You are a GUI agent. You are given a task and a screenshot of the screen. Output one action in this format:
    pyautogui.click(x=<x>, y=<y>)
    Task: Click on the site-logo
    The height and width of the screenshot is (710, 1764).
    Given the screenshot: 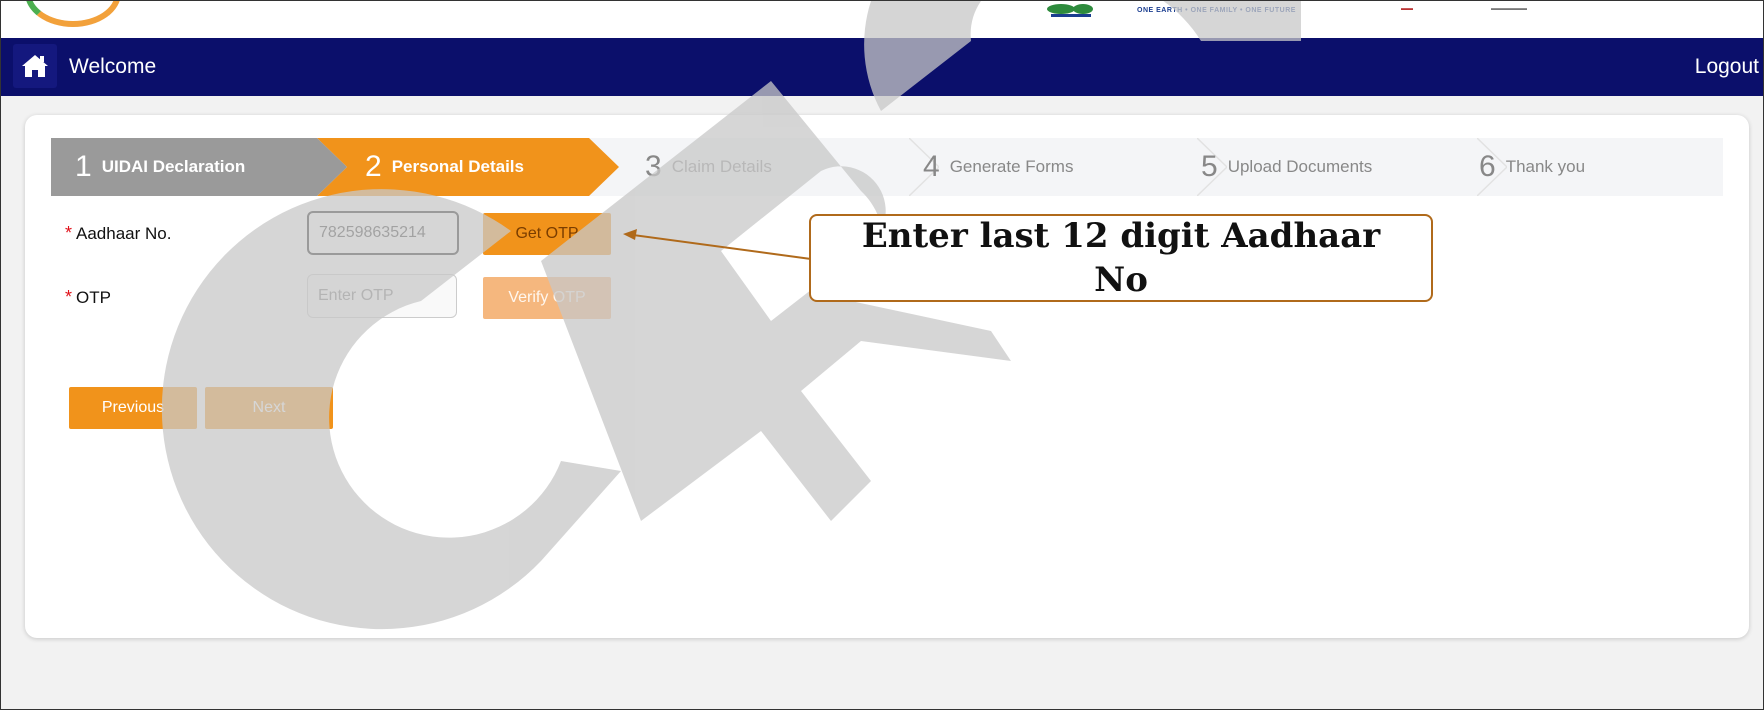 What is the action you would take?
    pyautogui.click(x=73, y=14)
    